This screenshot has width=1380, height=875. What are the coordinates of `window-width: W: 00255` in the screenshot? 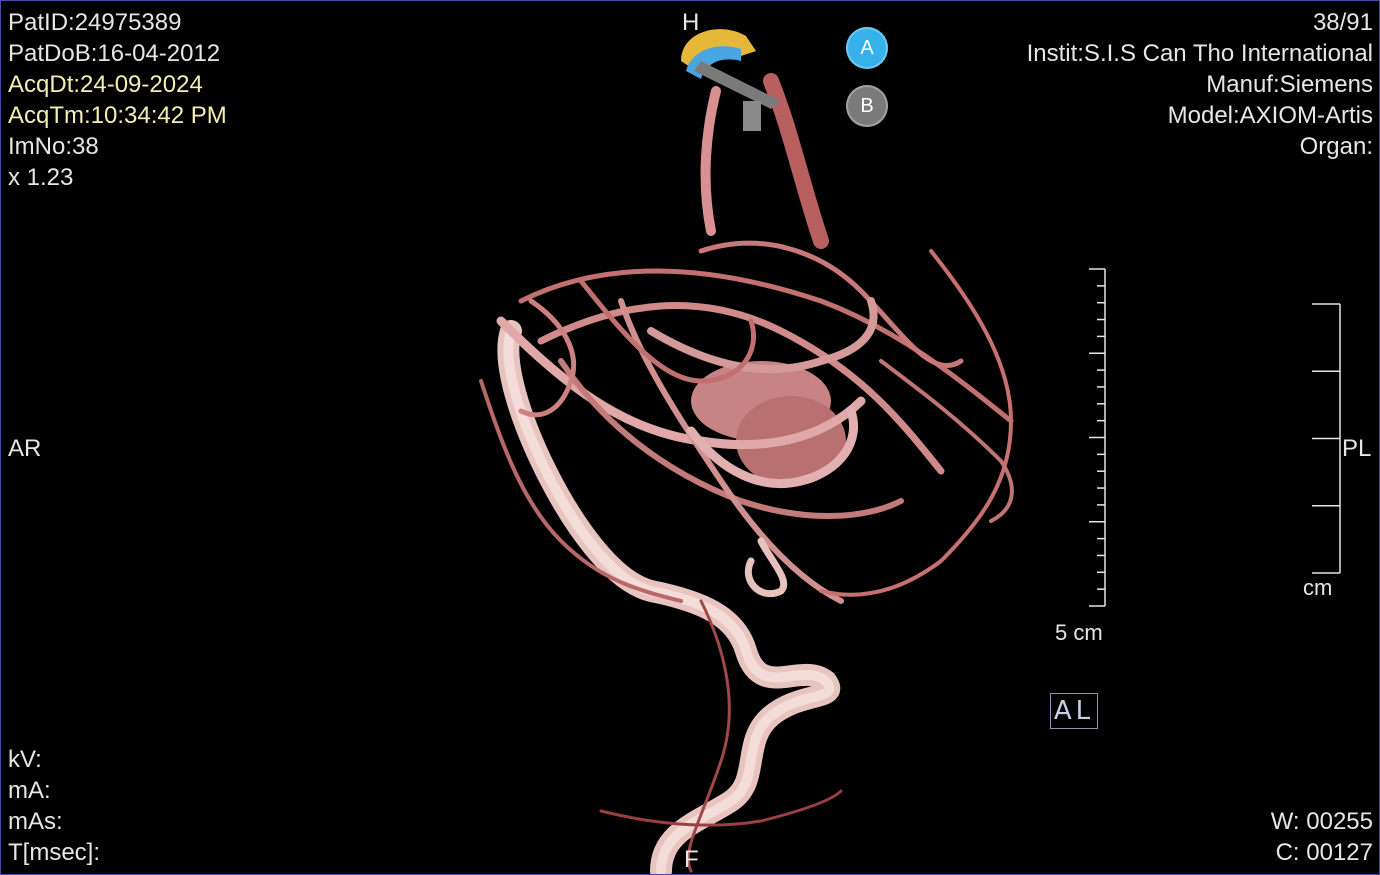 It's located at (1321, 821).